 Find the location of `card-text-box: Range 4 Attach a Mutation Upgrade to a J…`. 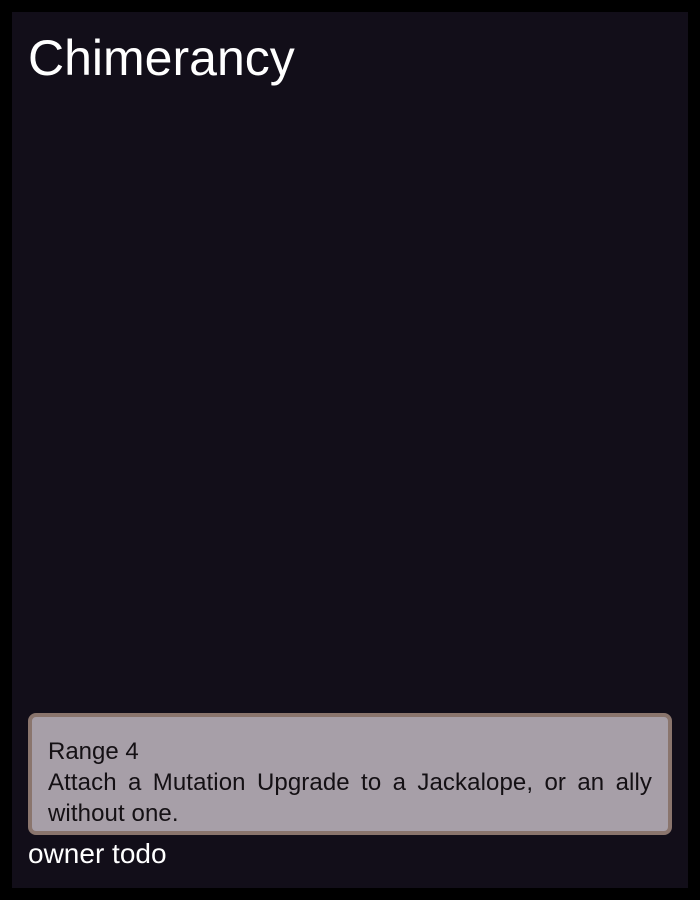

card-text-box: Range 4 Attach a Mutation Upgrade to a J… is located at coordinates (350, 774).